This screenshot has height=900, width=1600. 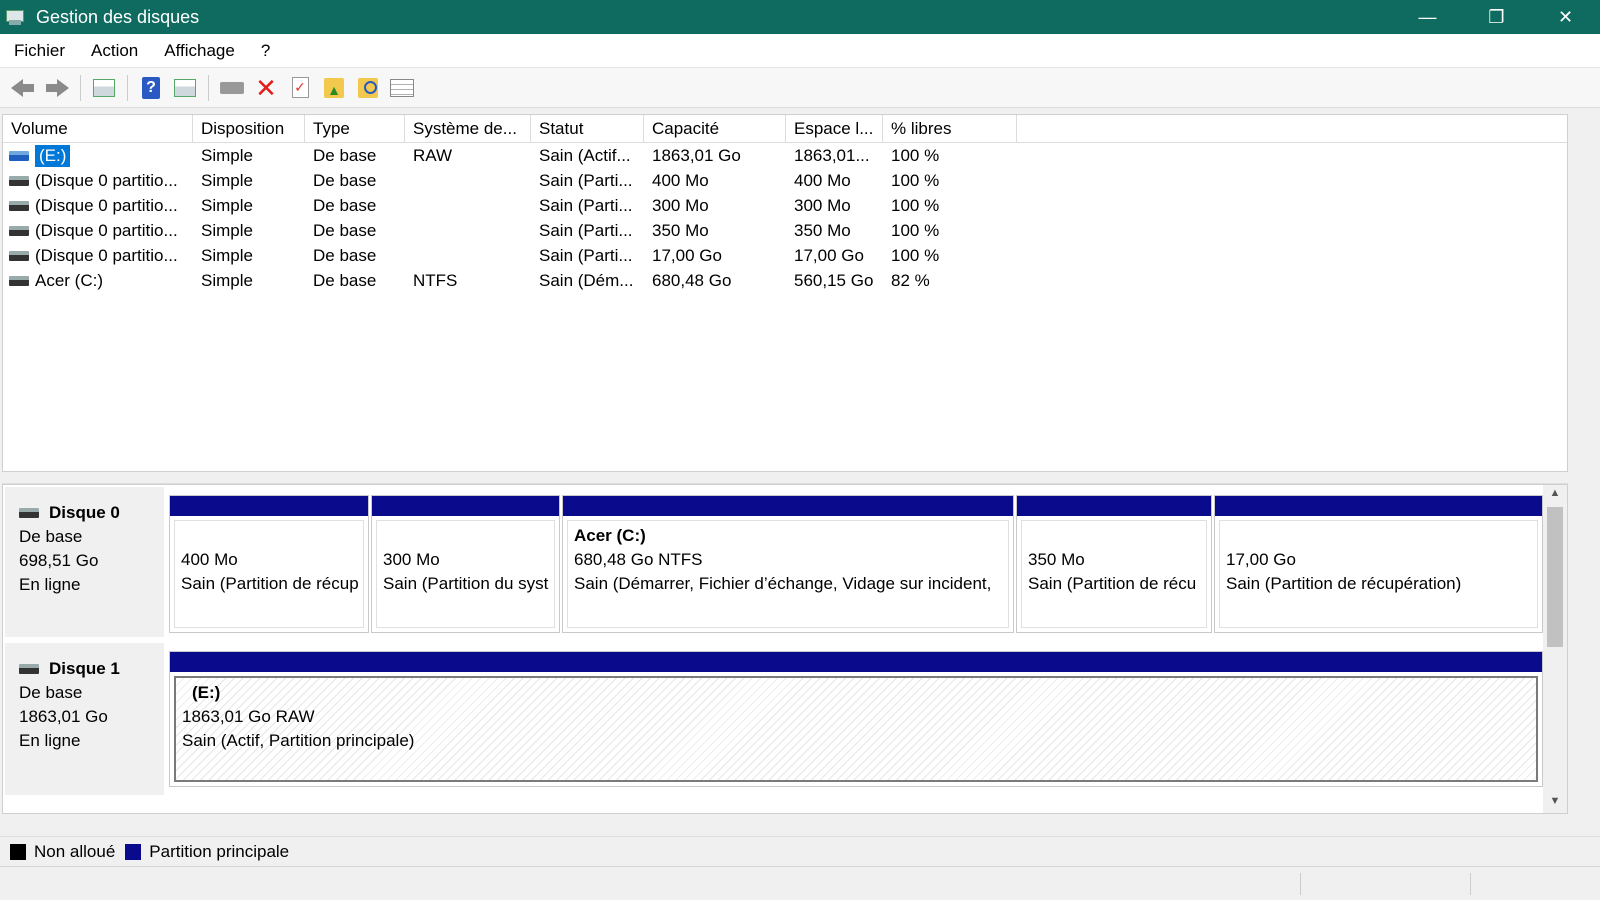 What do you see at coordinates (368, 88) in the screenshot?
I see `explore-button` at bounding box center [368, 88].